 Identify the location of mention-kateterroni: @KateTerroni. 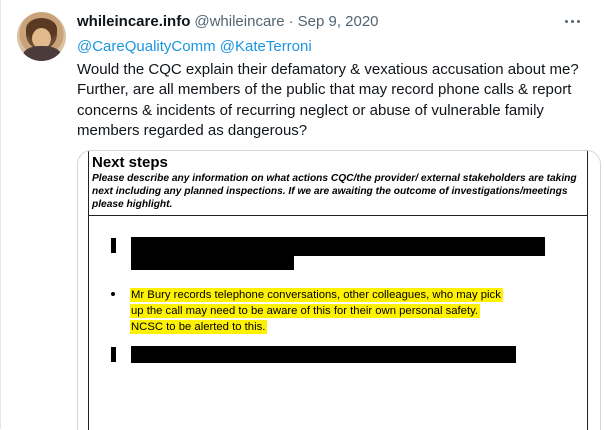
(266, 46).